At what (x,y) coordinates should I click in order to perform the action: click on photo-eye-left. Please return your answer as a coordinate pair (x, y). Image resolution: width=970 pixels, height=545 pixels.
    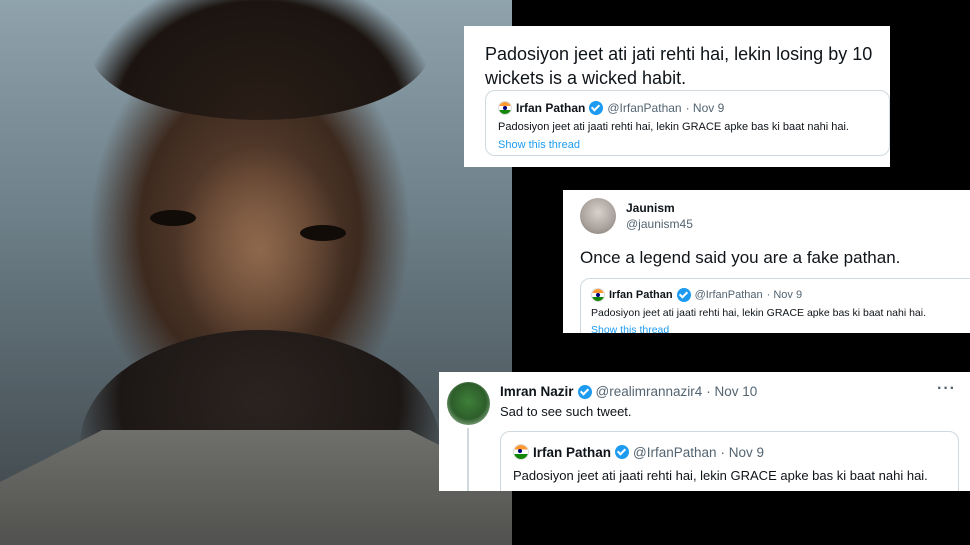
    Looking at the image, I should click on (173, 218).